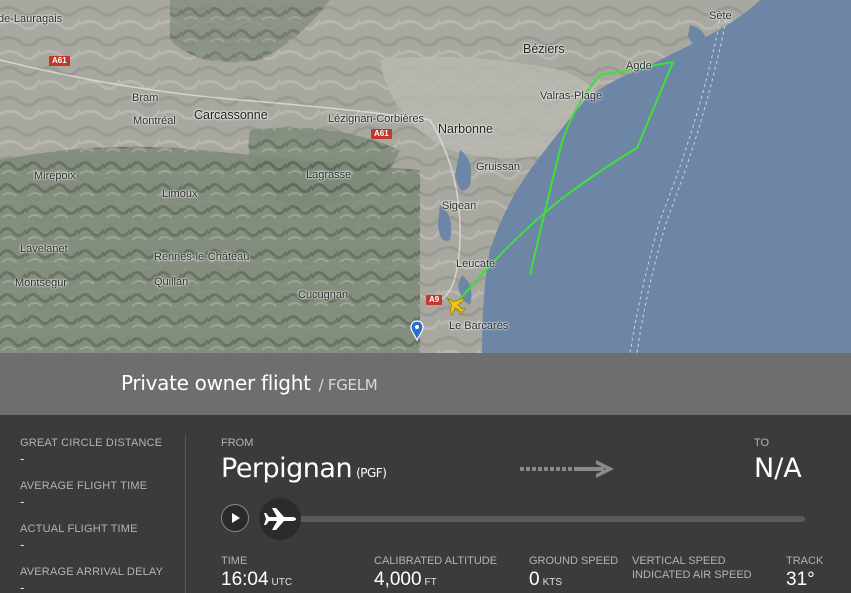  What do you see at coordinates (398, 579) in the screenshot?
I see `metric-value: 4,000` at bounding box center [398, 579].